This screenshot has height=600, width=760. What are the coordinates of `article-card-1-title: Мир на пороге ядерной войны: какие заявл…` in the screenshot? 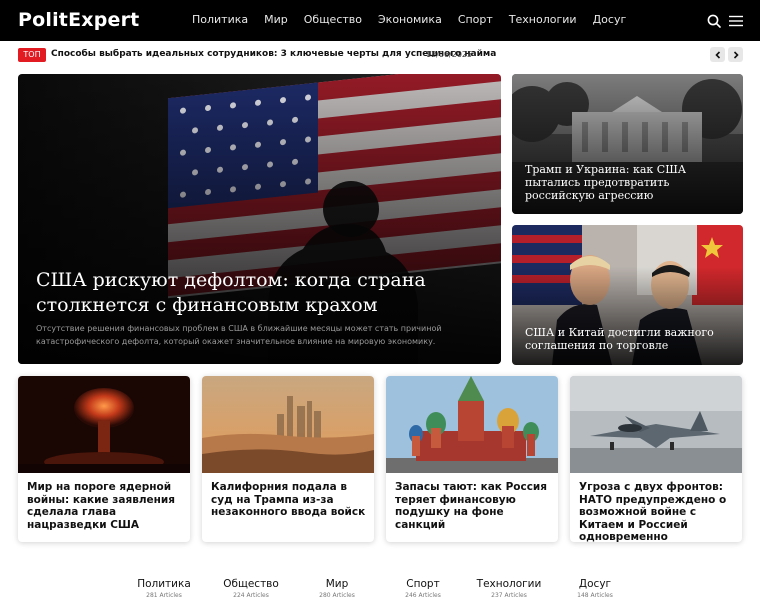 It's located at (106, 506).